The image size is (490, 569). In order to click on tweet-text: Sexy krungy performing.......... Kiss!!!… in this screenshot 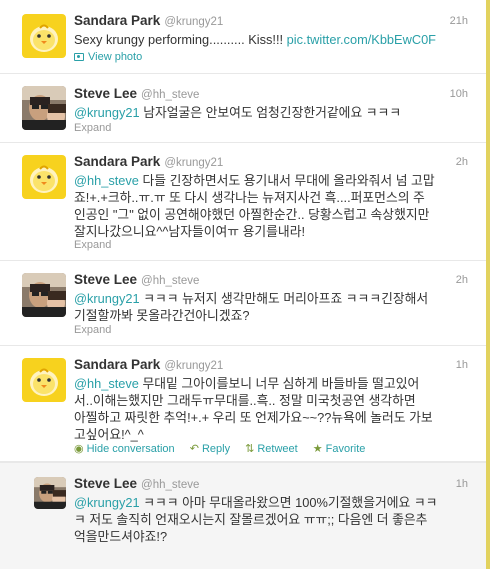, I will do `click(274, 39)`.